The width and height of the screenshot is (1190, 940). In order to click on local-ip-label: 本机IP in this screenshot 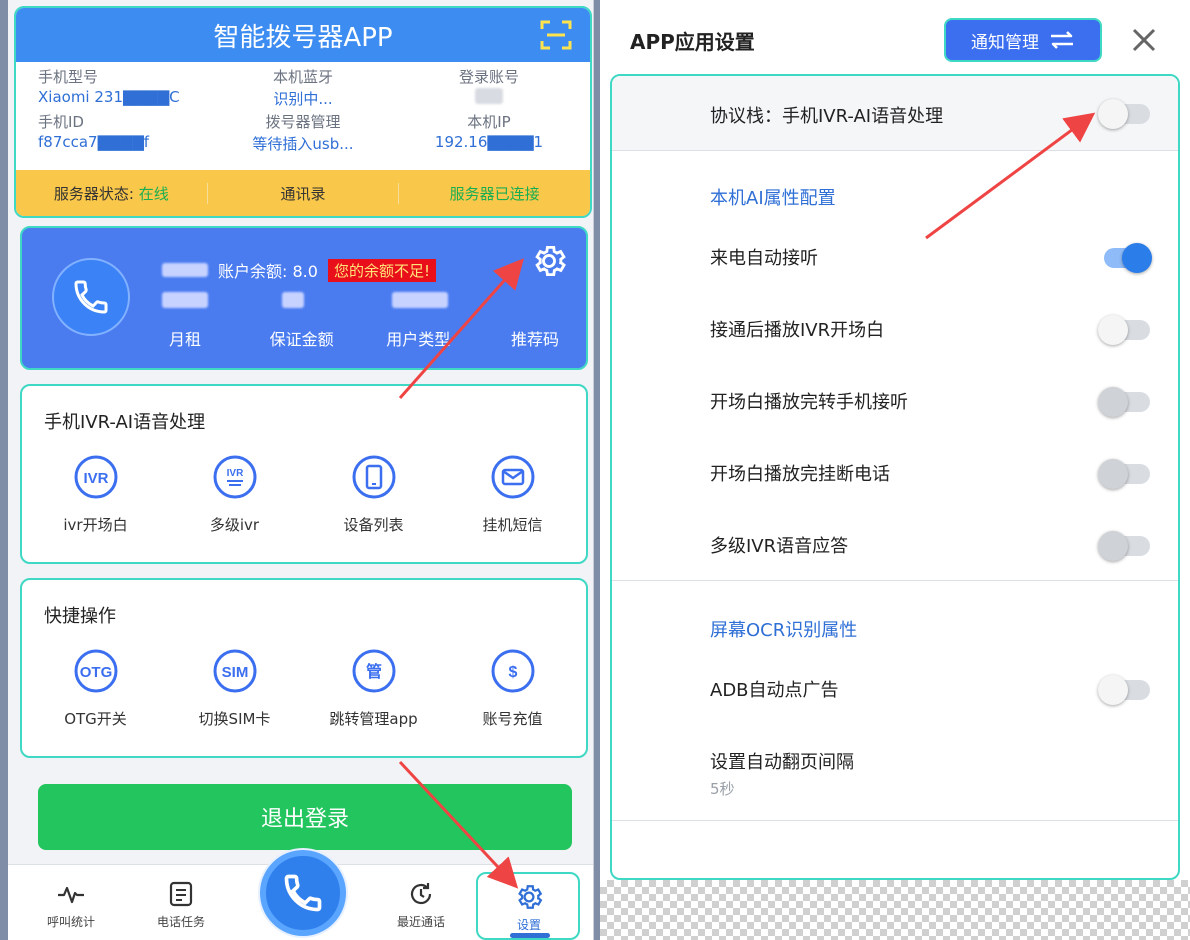, I will do `click(489, 122)`.